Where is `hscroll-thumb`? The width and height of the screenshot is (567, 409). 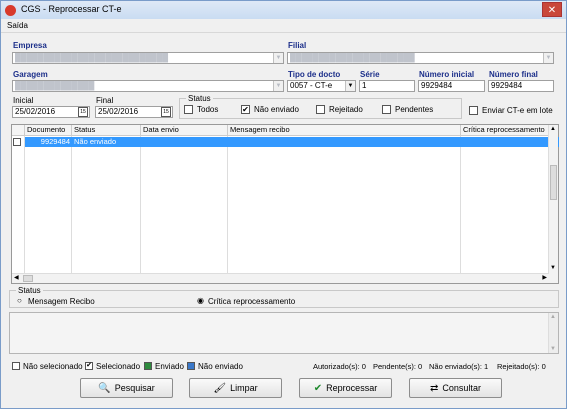 hscroll-thumb is located at coordinates (28, 278).